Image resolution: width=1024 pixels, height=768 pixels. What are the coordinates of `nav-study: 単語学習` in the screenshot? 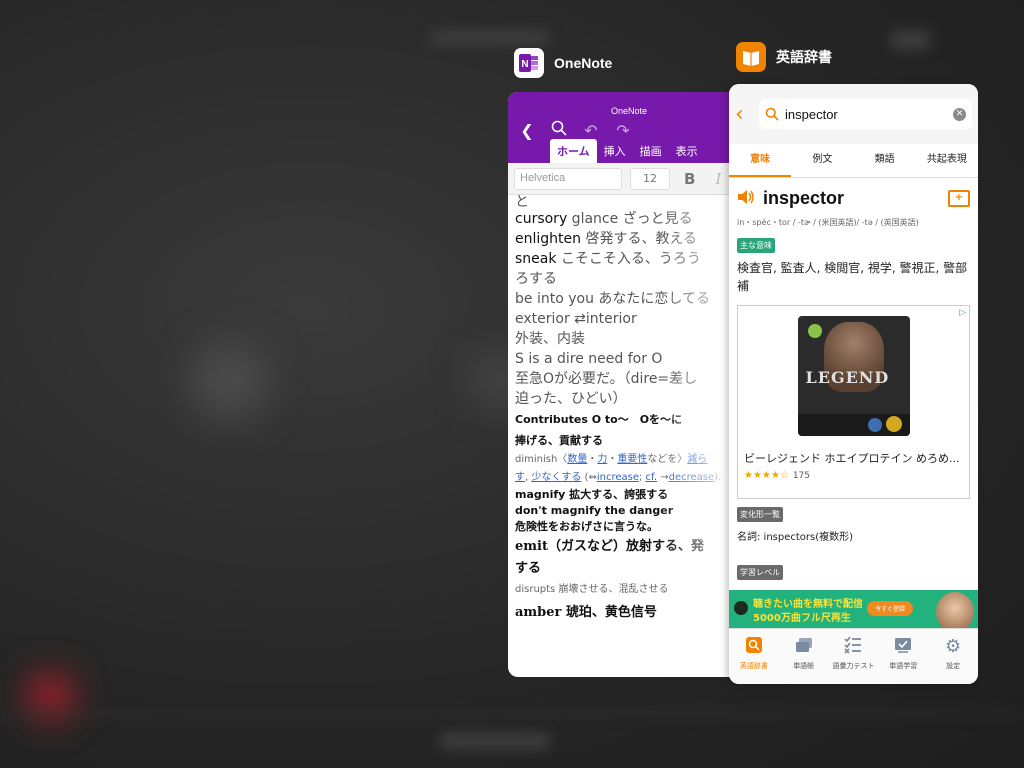 It's located at (903, 656).